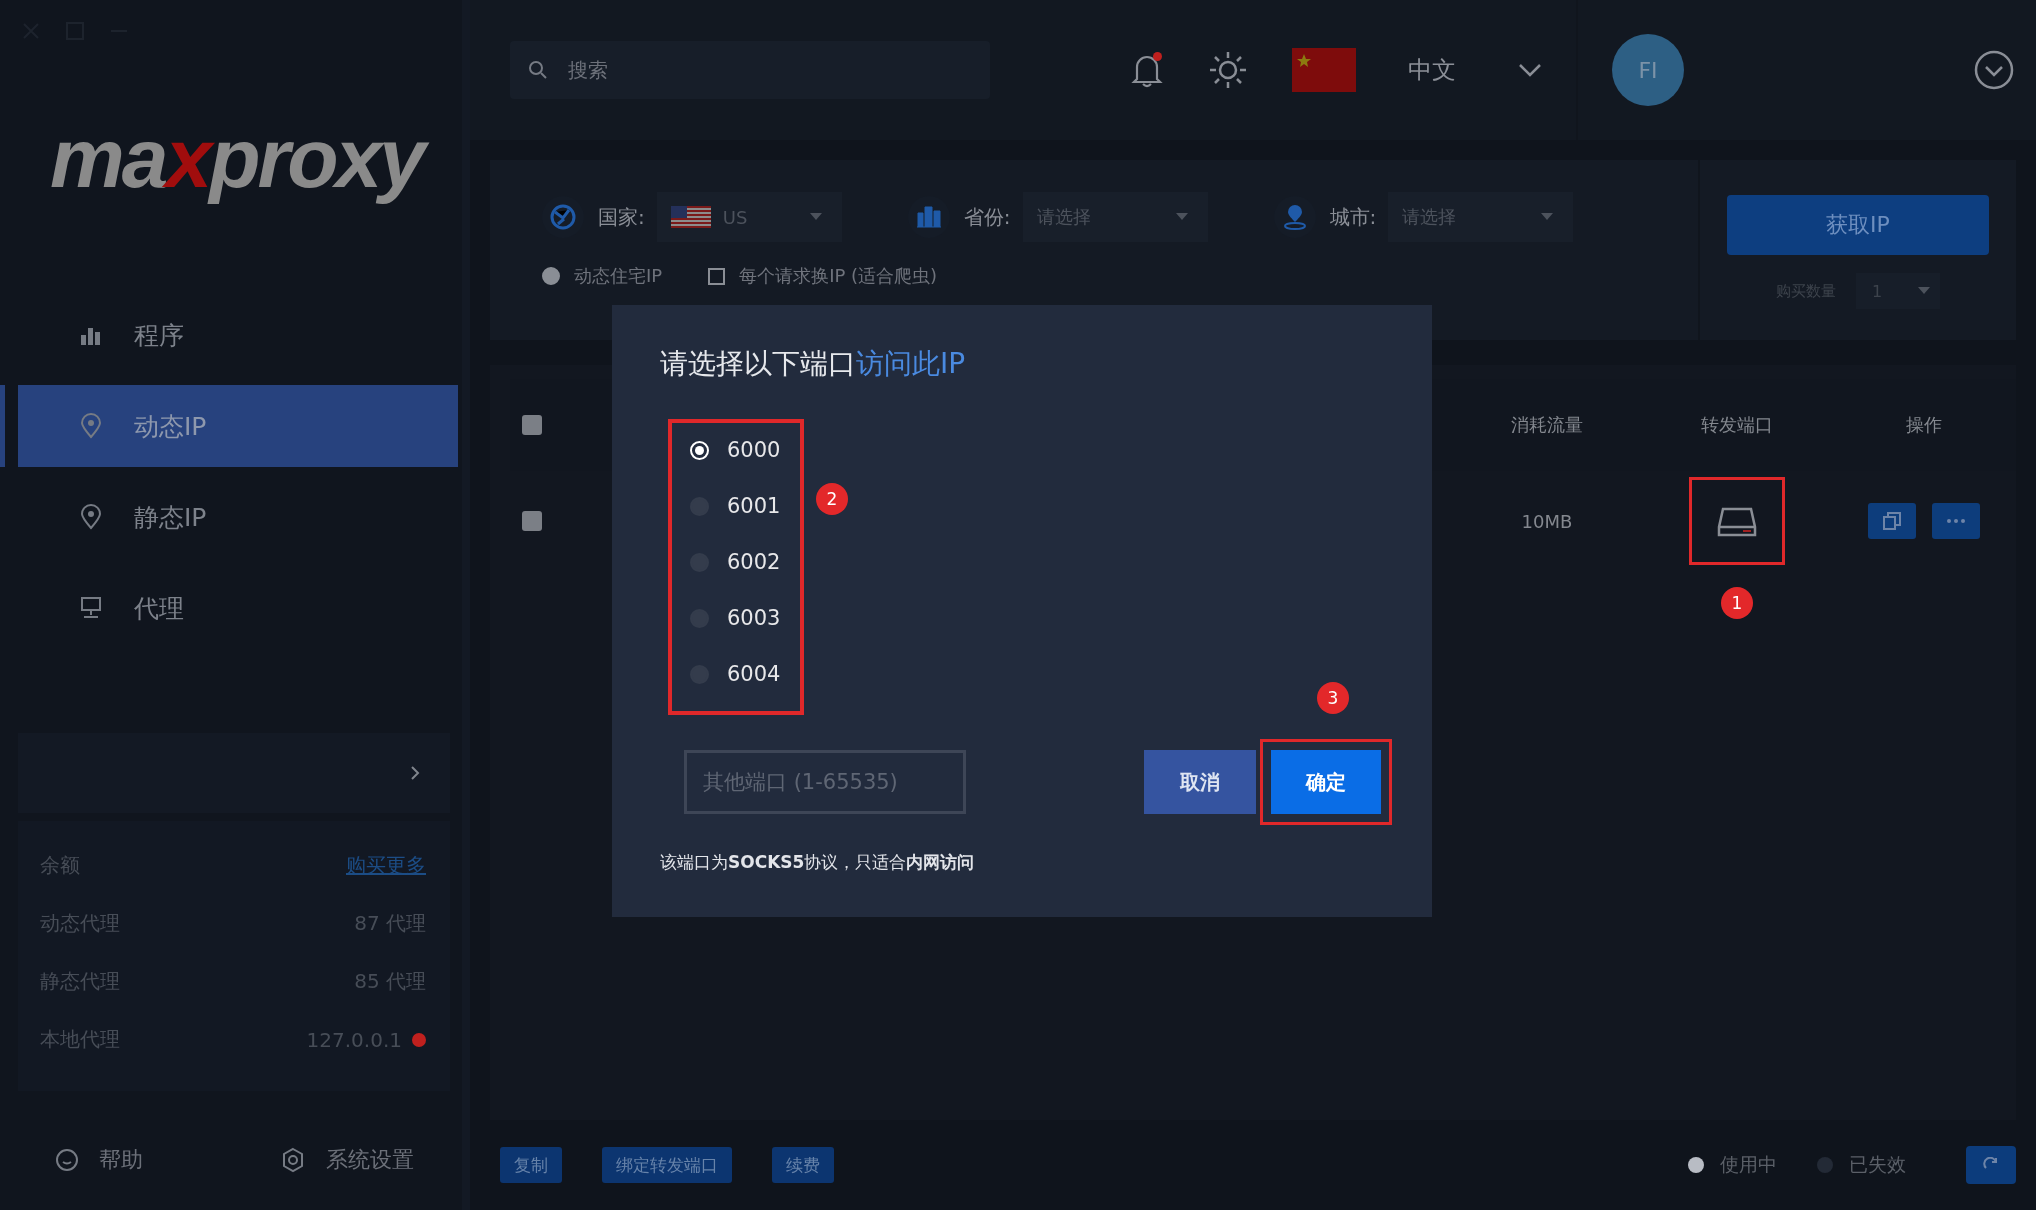 The height and width of the screenshot is (1210, 2036). I want to click on more-icon, so click(1956, 521).